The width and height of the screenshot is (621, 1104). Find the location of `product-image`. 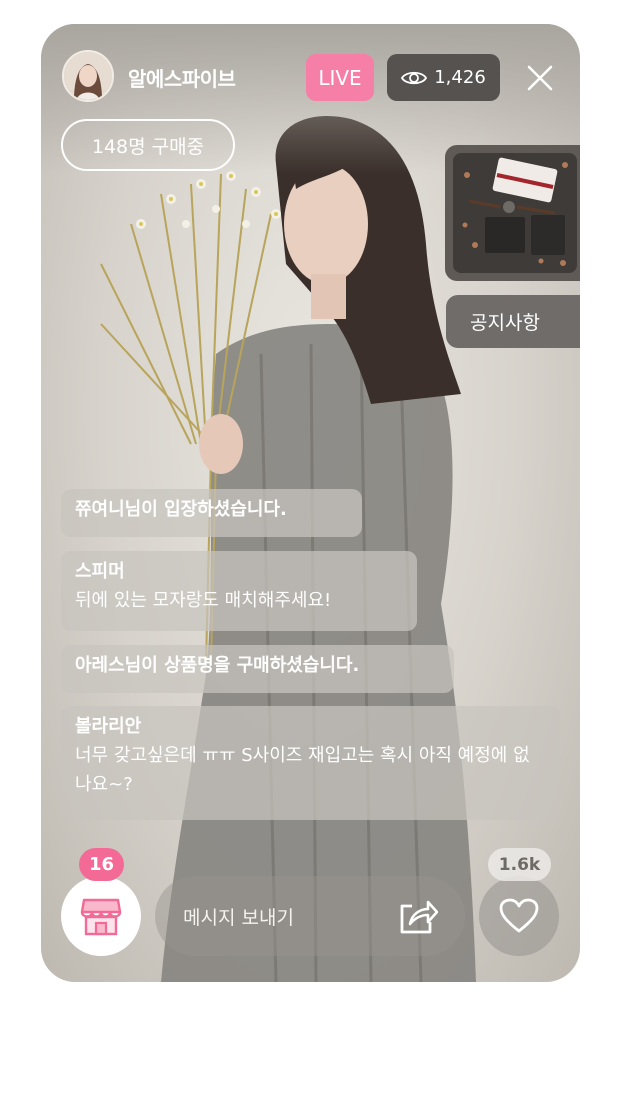

product-image is located at coordinates (515, 213).